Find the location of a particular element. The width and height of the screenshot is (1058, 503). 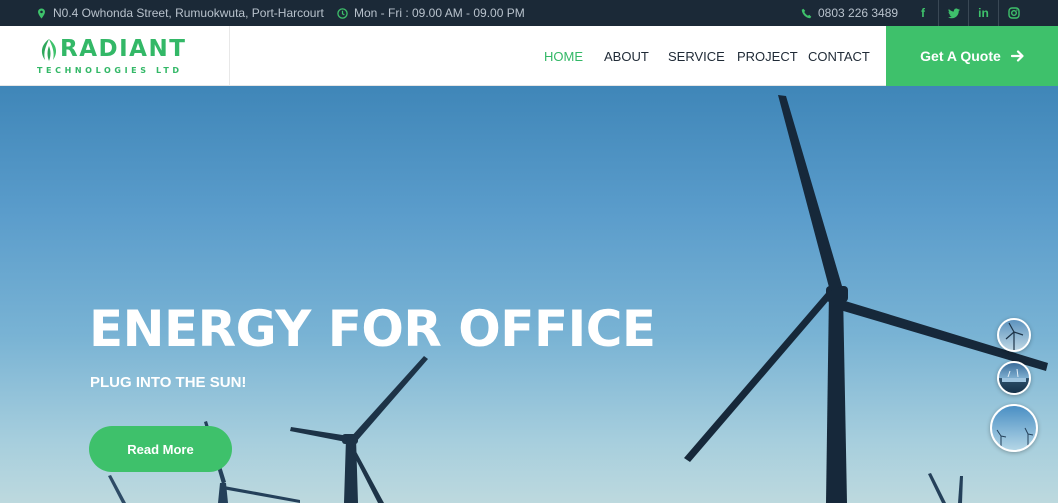

twitter-icon is located at coordinates (953, 13).